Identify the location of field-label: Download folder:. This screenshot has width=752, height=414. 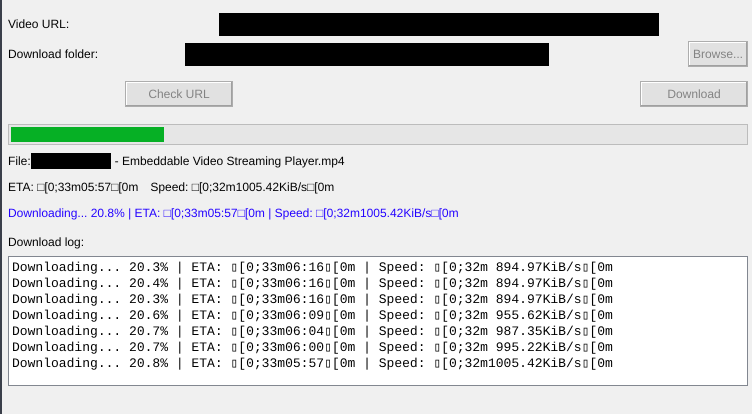
(53, 54).